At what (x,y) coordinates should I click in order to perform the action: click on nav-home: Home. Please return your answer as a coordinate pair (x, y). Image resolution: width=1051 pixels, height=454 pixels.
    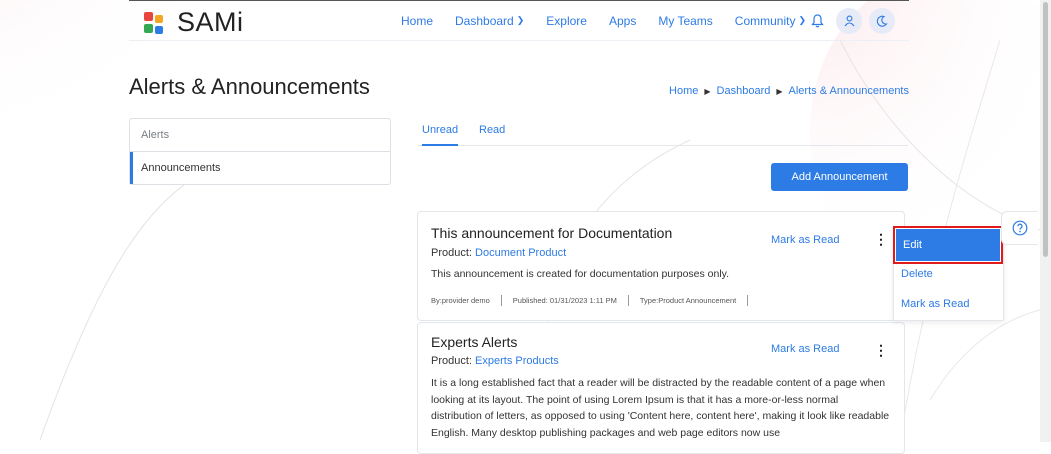
    Looking at the image, I should click on (417, 21).